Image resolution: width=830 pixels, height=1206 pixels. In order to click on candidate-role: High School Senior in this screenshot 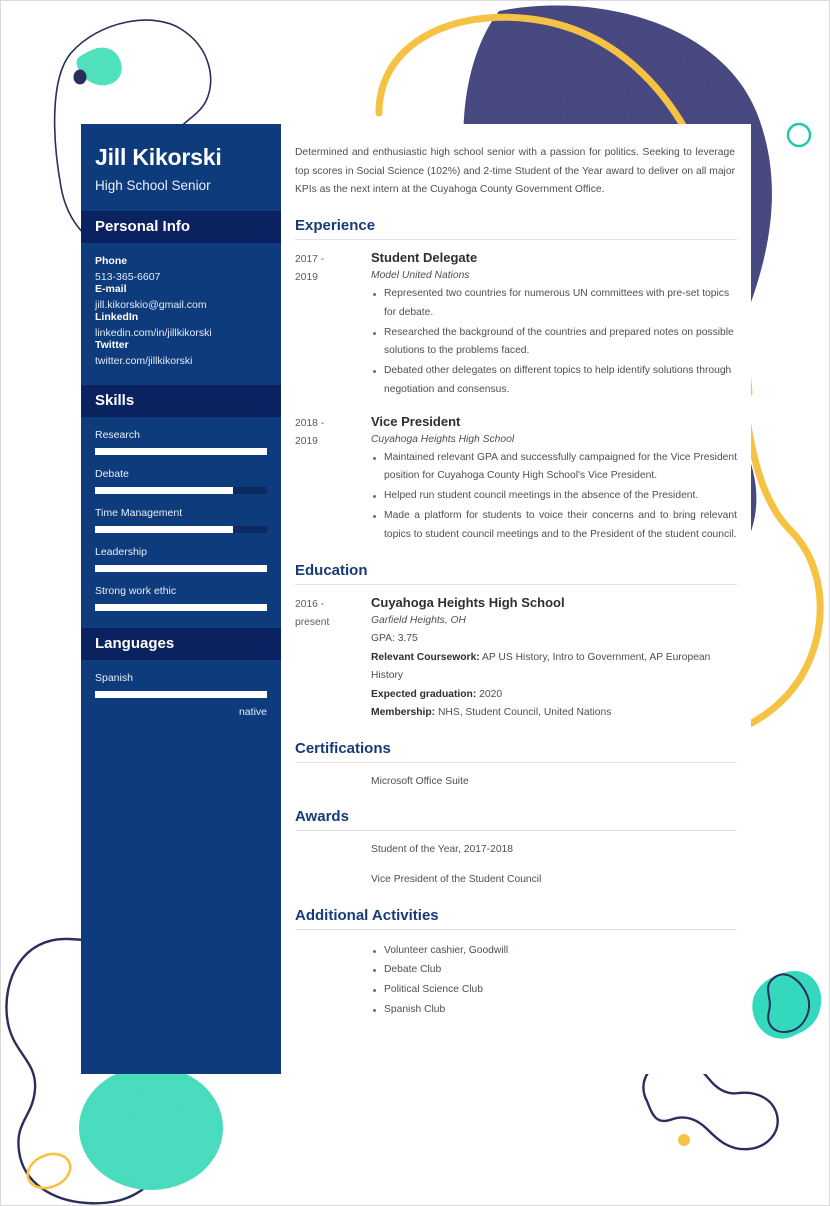, I will do `click(153, 186)`.